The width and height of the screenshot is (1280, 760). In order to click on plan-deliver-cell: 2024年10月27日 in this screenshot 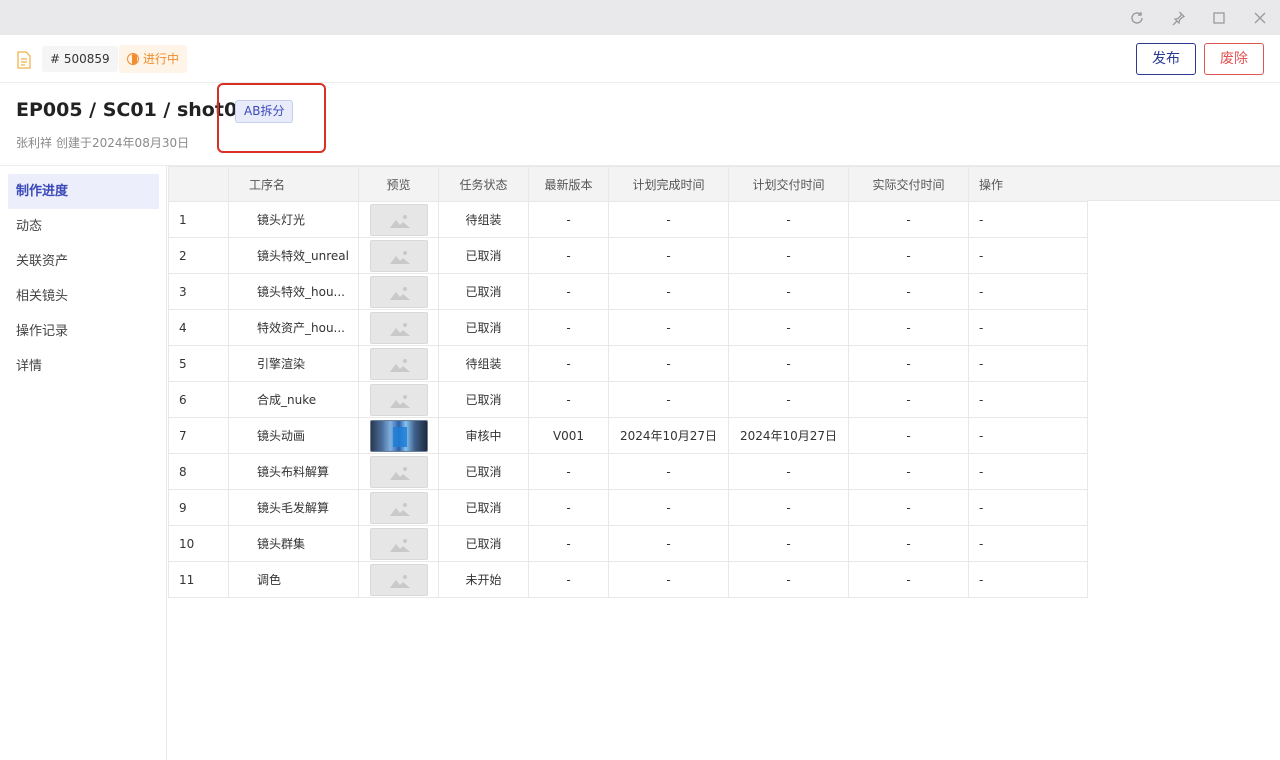, I will do `click(788, 435)`.